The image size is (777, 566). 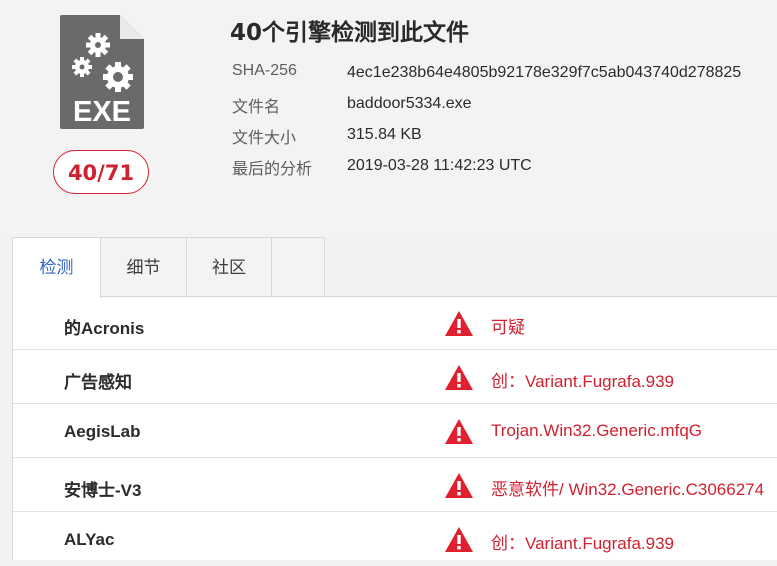 What do you see at coordinates (102, 431) in the screenshot?
I see `engine-name: AegisLab` at bounding box center [102, 431].